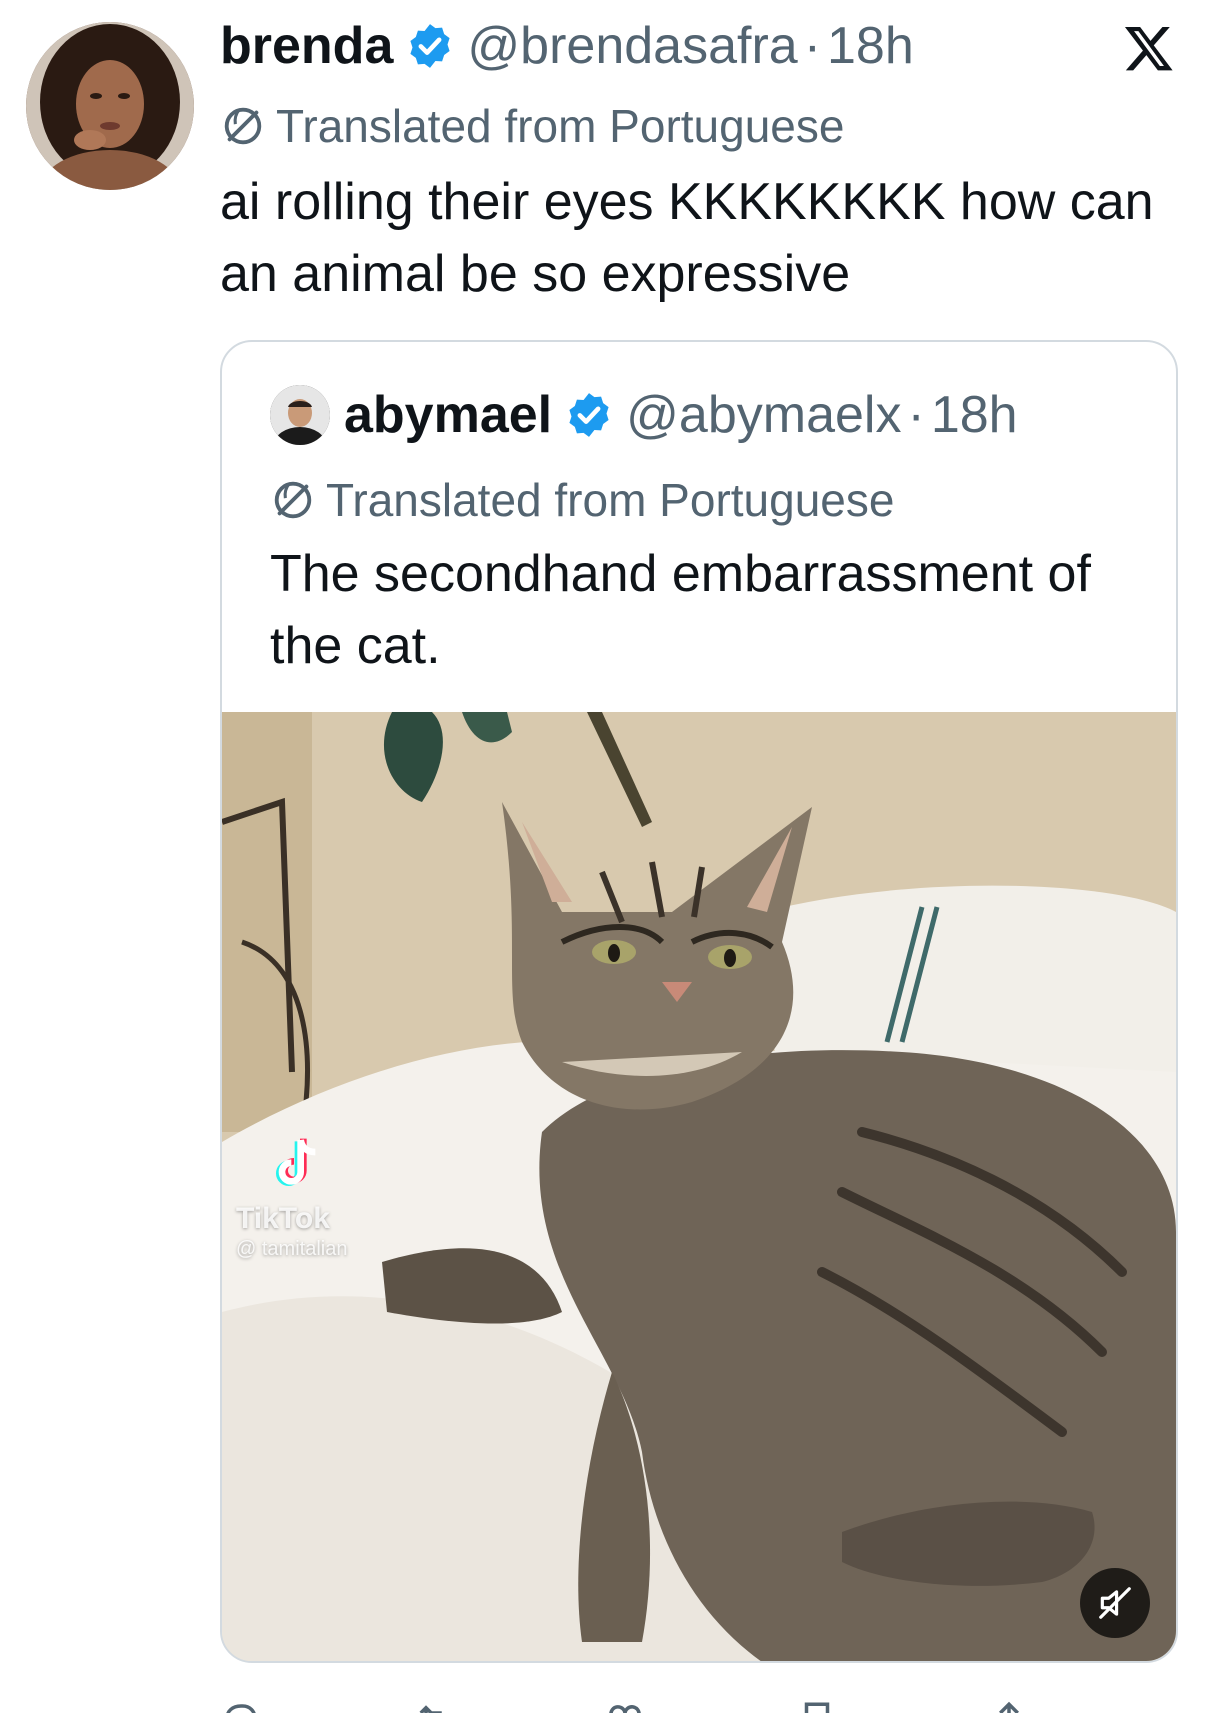  Describe the element at coordinates (870, 46) in the screenshot. I see `tweet-timestamp: 18h` at that location.